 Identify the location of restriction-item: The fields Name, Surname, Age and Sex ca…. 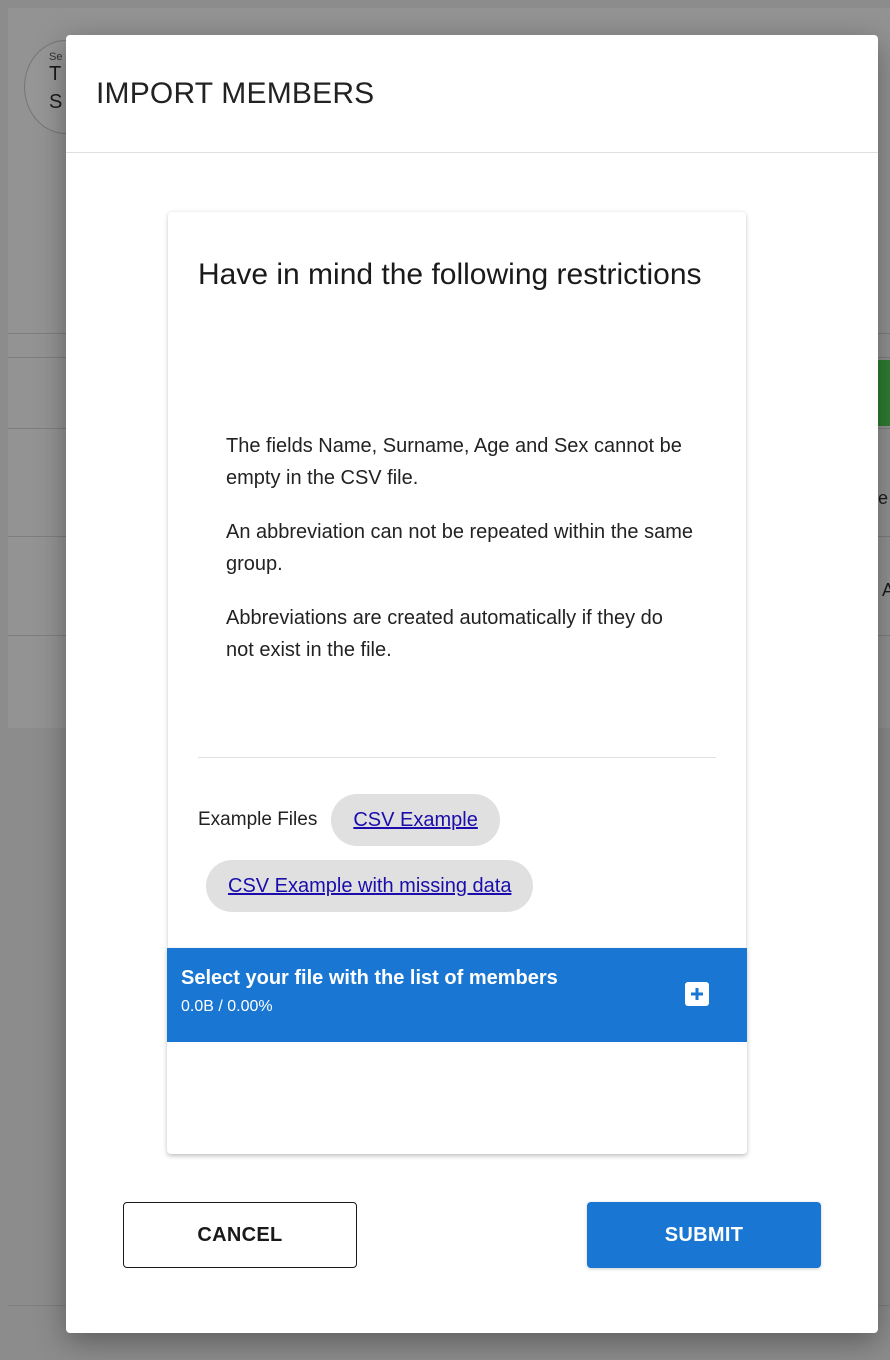
(454, 462).